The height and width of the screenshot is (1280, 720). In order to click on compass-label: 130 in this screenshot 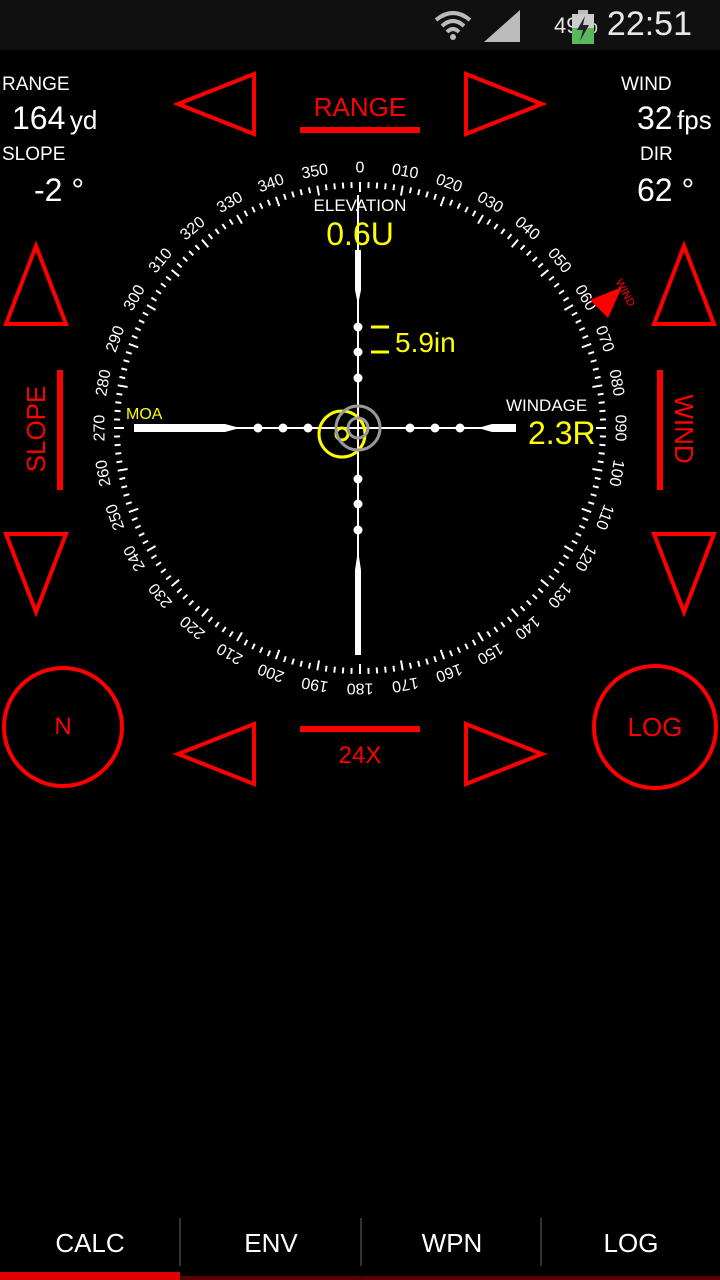, I will do `click(559, 594)`.